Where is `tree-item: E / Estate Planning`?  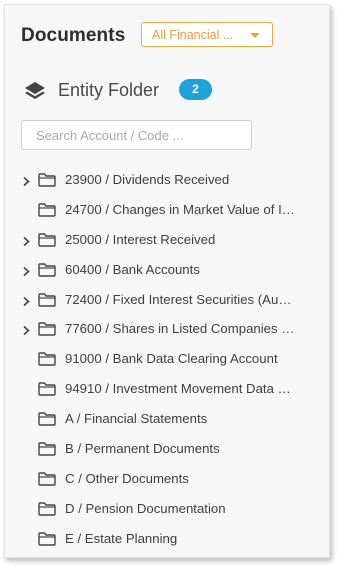 tree-item: E / Estate Planning is located at coordinates (168, 539).